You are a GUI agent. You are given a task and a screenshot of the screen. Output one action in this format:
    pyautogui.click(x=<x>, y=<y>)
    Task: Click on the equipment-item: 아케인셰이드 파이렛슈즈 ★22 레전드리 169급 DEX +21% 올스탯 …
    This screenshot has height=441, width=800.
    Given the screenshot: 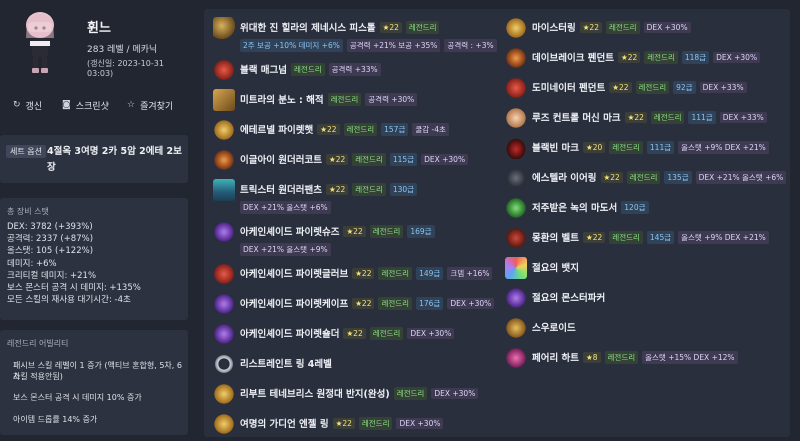 What is the action you would take?
    pyautogui.click(x=358, y=243)
    